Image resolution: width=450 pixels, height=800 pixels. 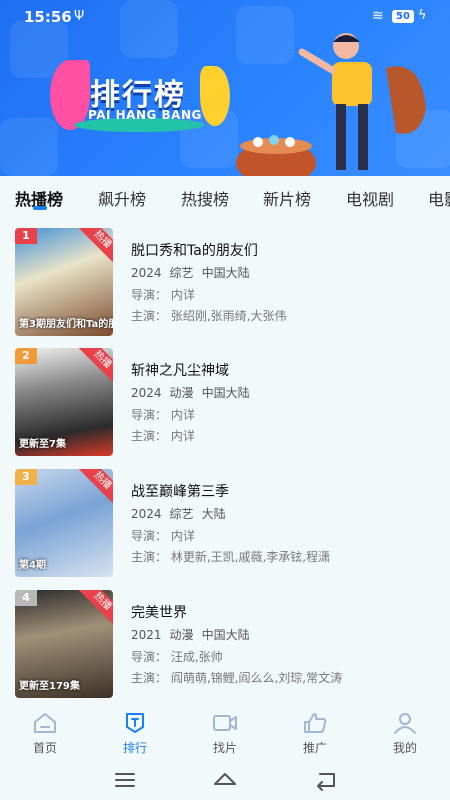 I want to click on thumbs-up-icon, so click(x=315, y=723).